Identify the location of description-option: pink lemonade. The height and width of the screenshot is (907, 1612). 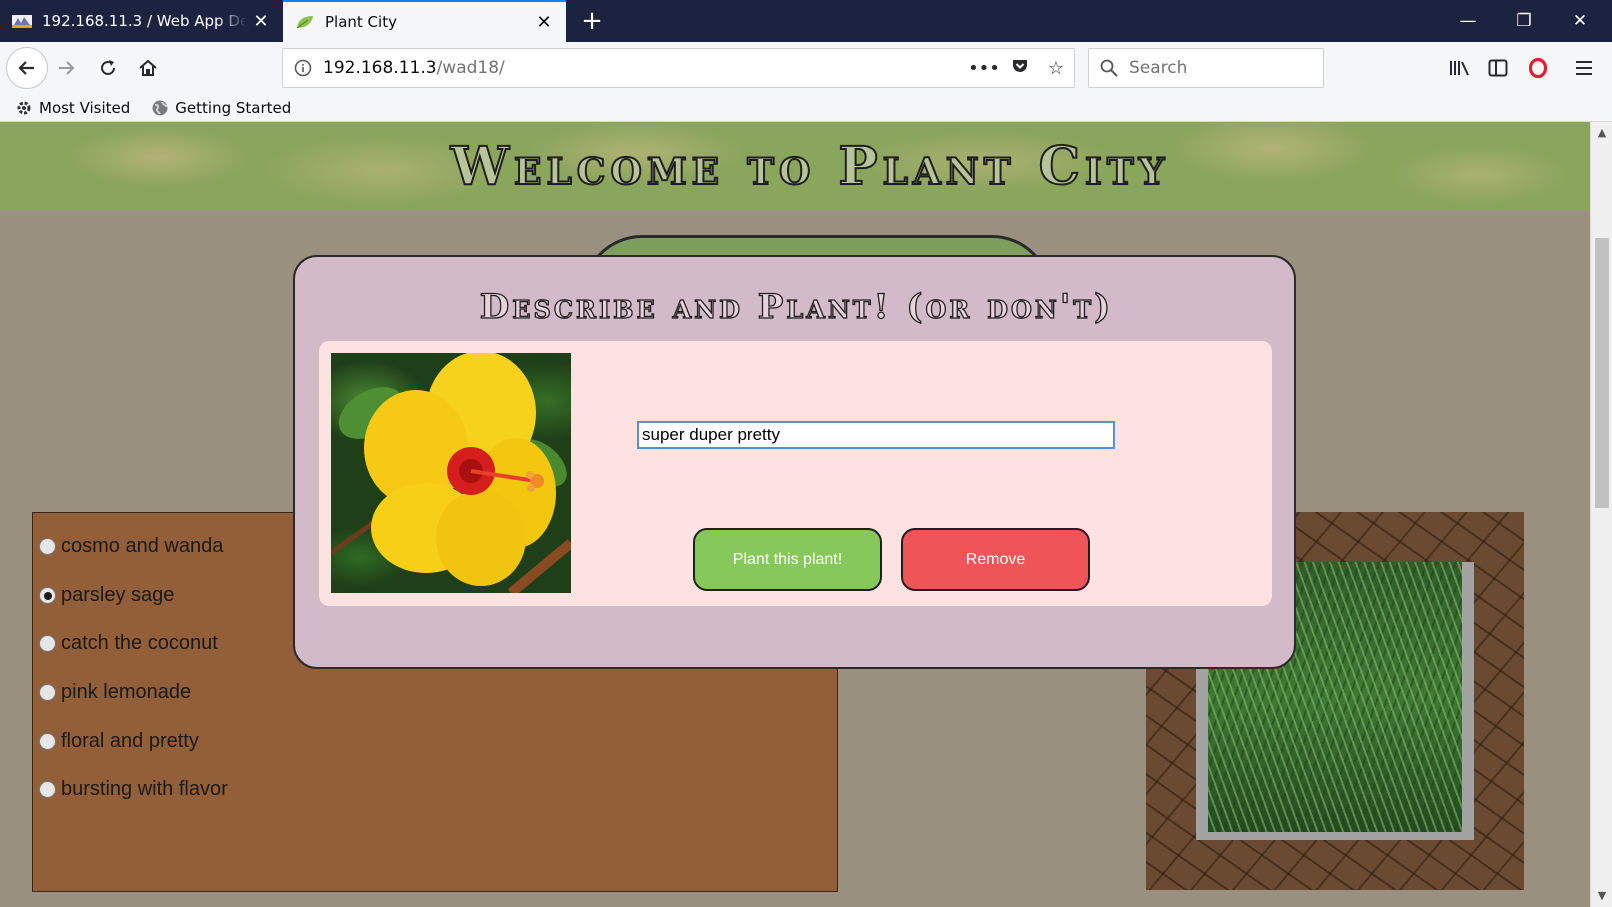
(115, 692).